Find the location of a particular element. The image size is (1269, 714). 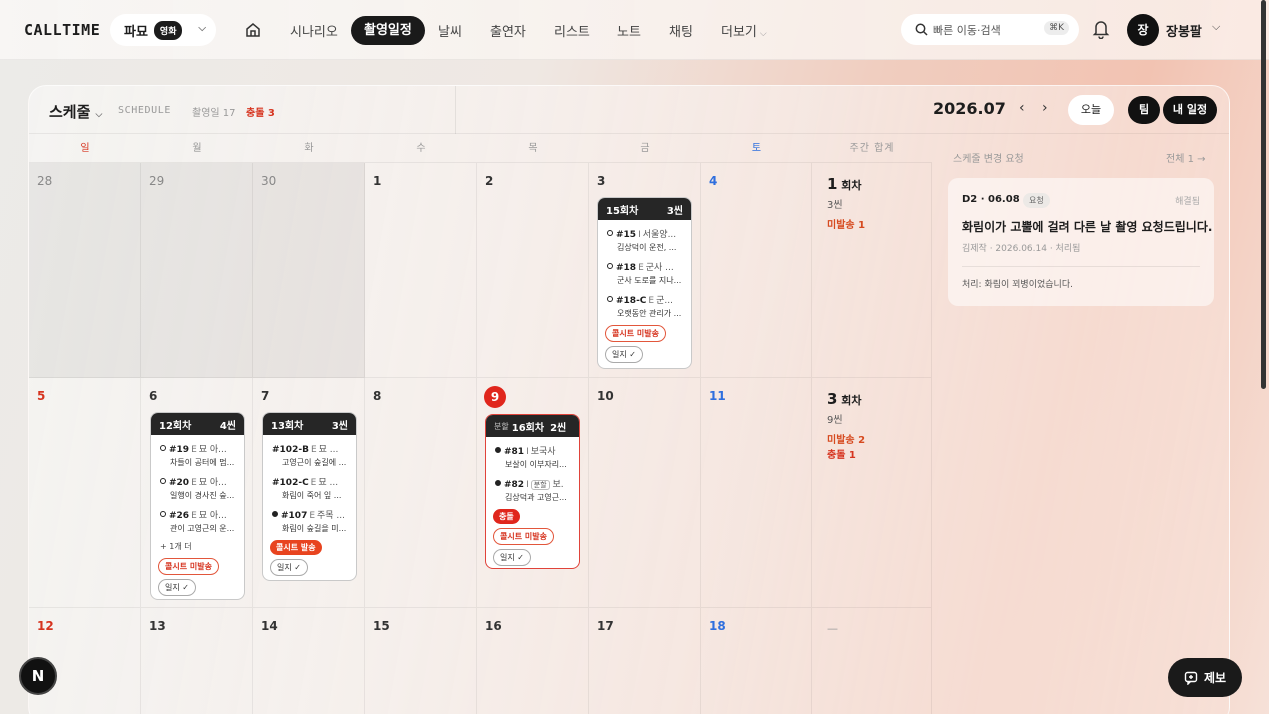

day-cell: 4 is located at coordinates (756, 270).